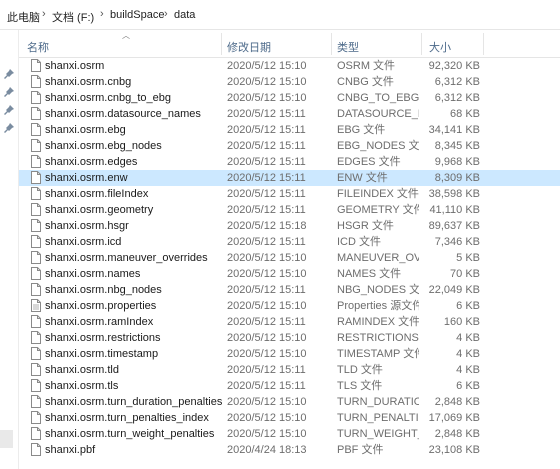 The image size is (560, 469). I want to click on file-name: shanxi.osrm.names, so click(93, 274).